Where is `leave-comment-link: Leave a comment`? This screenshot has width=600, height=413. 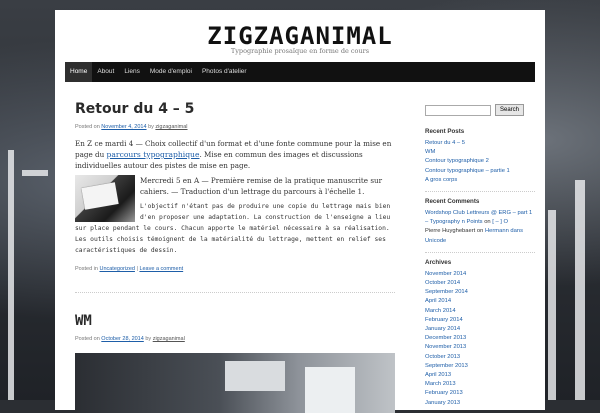 leave-comment-link: Leave a comment is located at coordinates (161, 269).